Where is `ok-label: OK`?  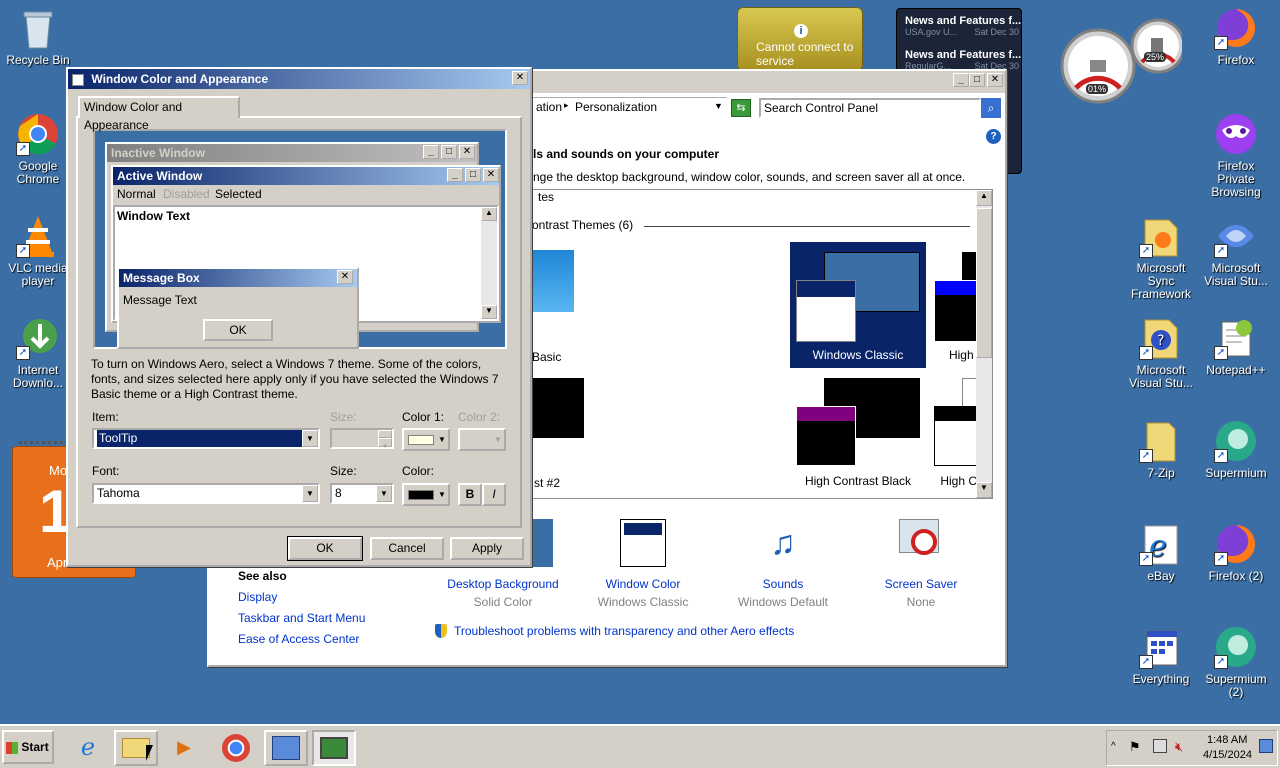
ok-label: OK is located at coordinates (325, 548).